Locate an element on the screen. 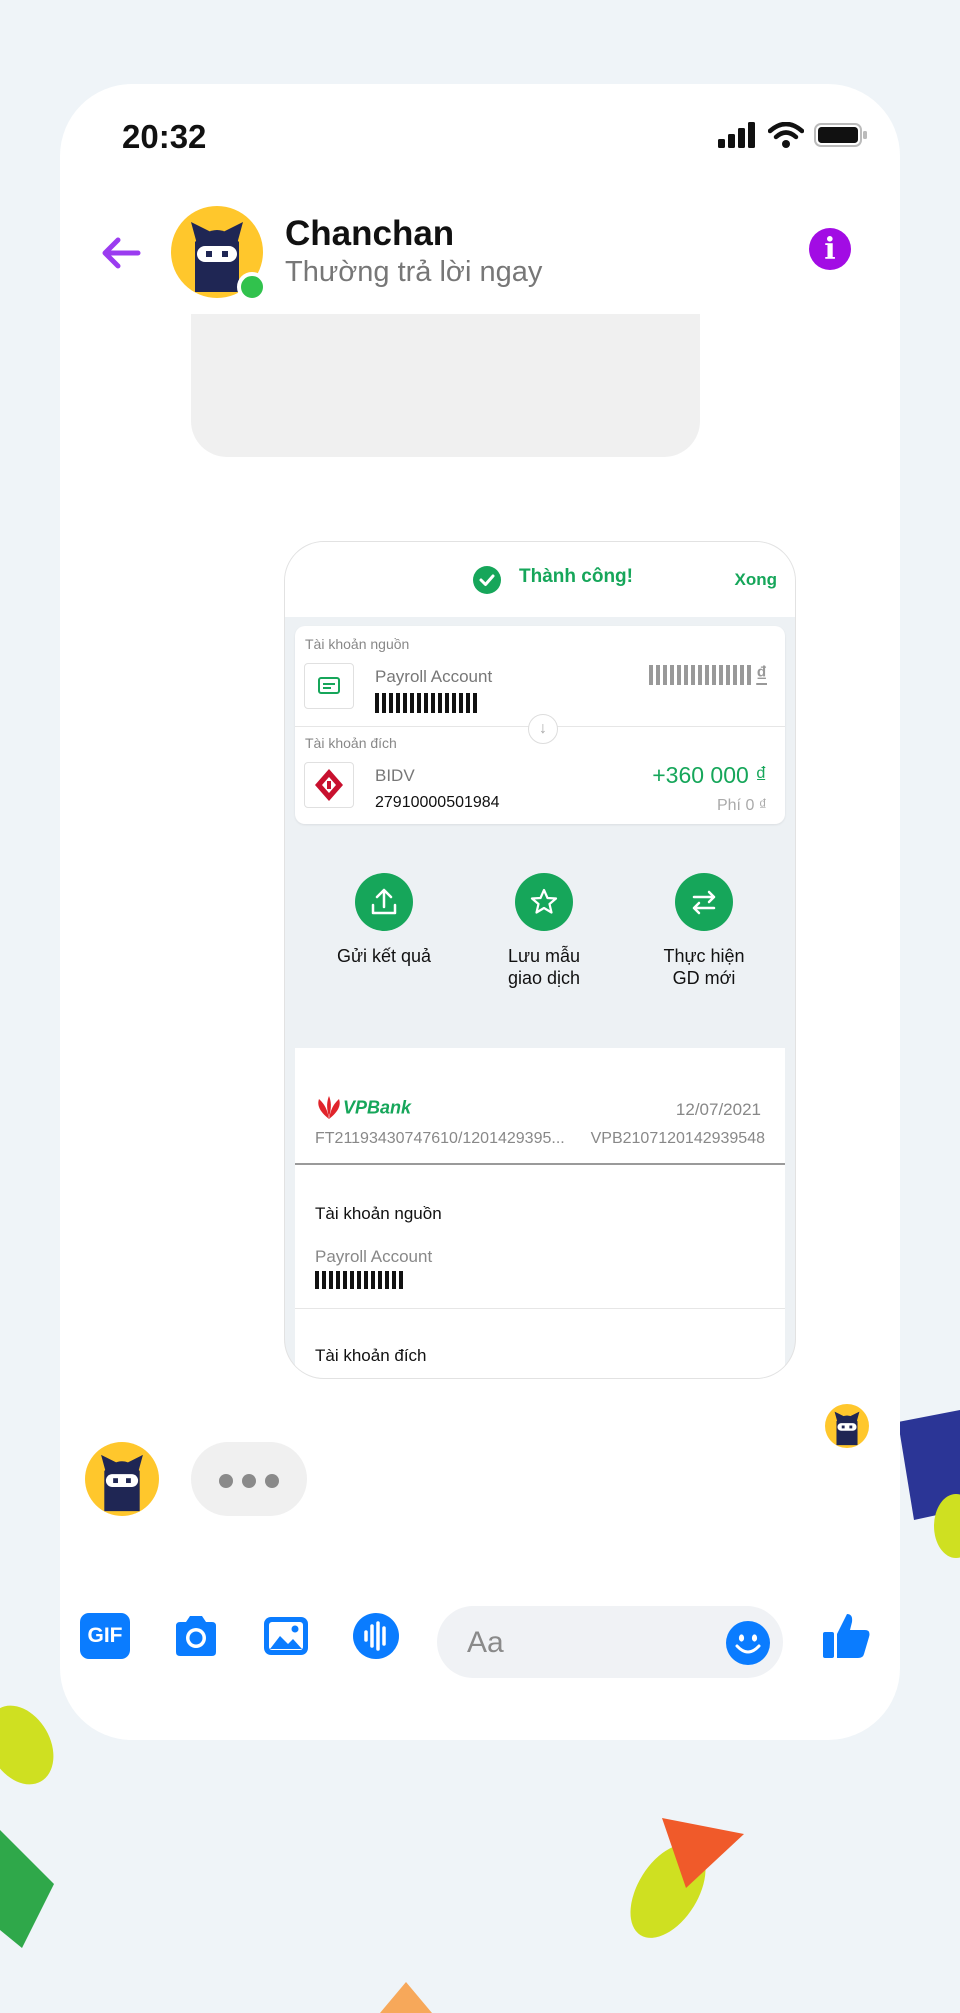  save-template-button: Lưu mẫu giao dịch is located at coordinates (544, 931).